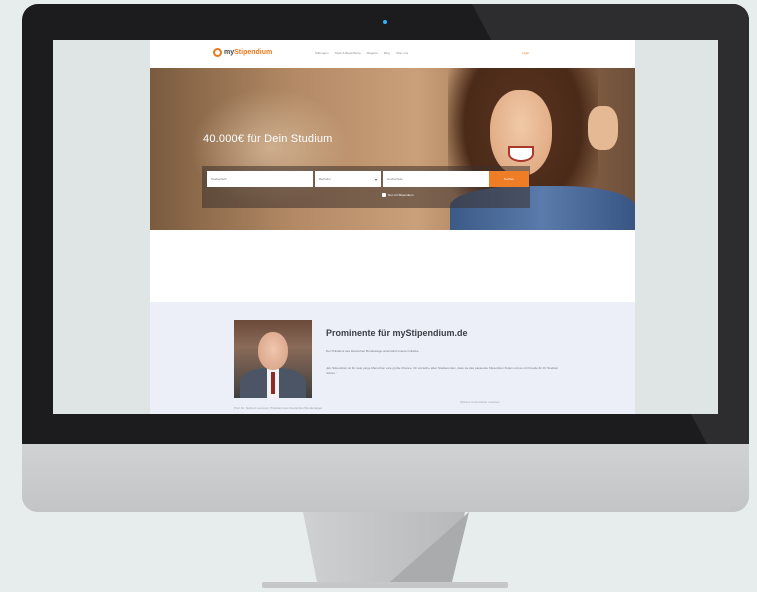 Image resolution: width=757 pixels, height=592 pixels. What do you see at coordinates (322, 53) in the screenshot?
I see `nav-link-stiftungen: Stiftungen` at bounding box center [322, 53].